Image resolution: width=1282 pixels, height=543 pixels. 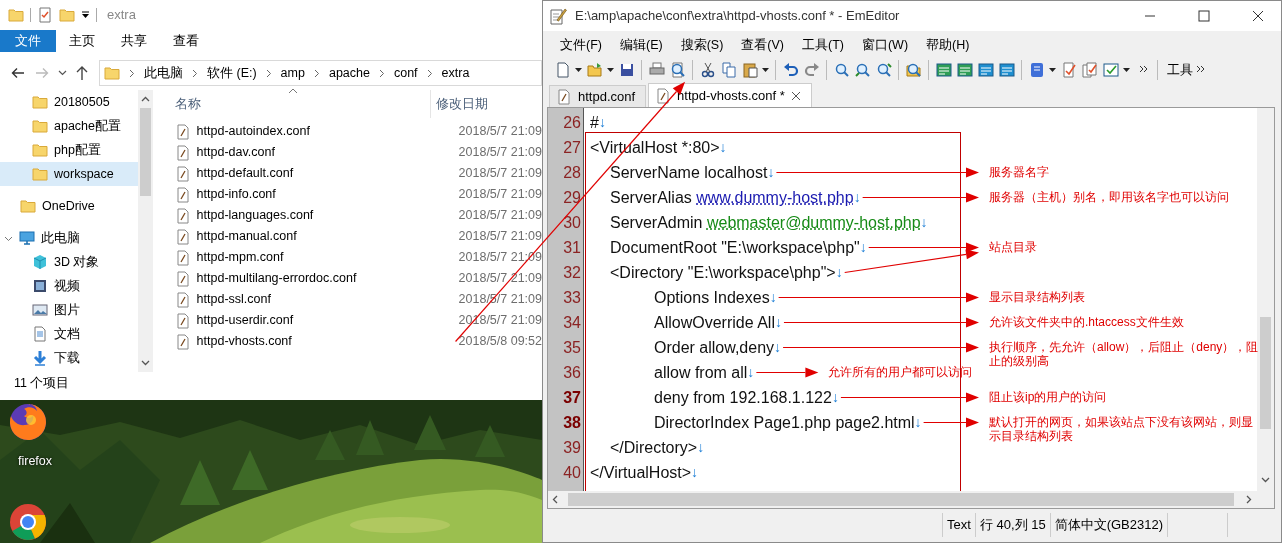 What do you see at coordinates (349, 73) in the screenshot?
I see `breadcrumb-item: apache` at bounding box center [349, 73].